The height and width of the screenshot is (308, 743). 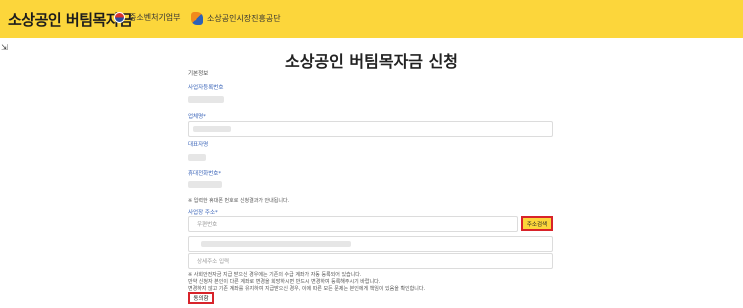 I want to click on address-value, so click(x=276, y=244).